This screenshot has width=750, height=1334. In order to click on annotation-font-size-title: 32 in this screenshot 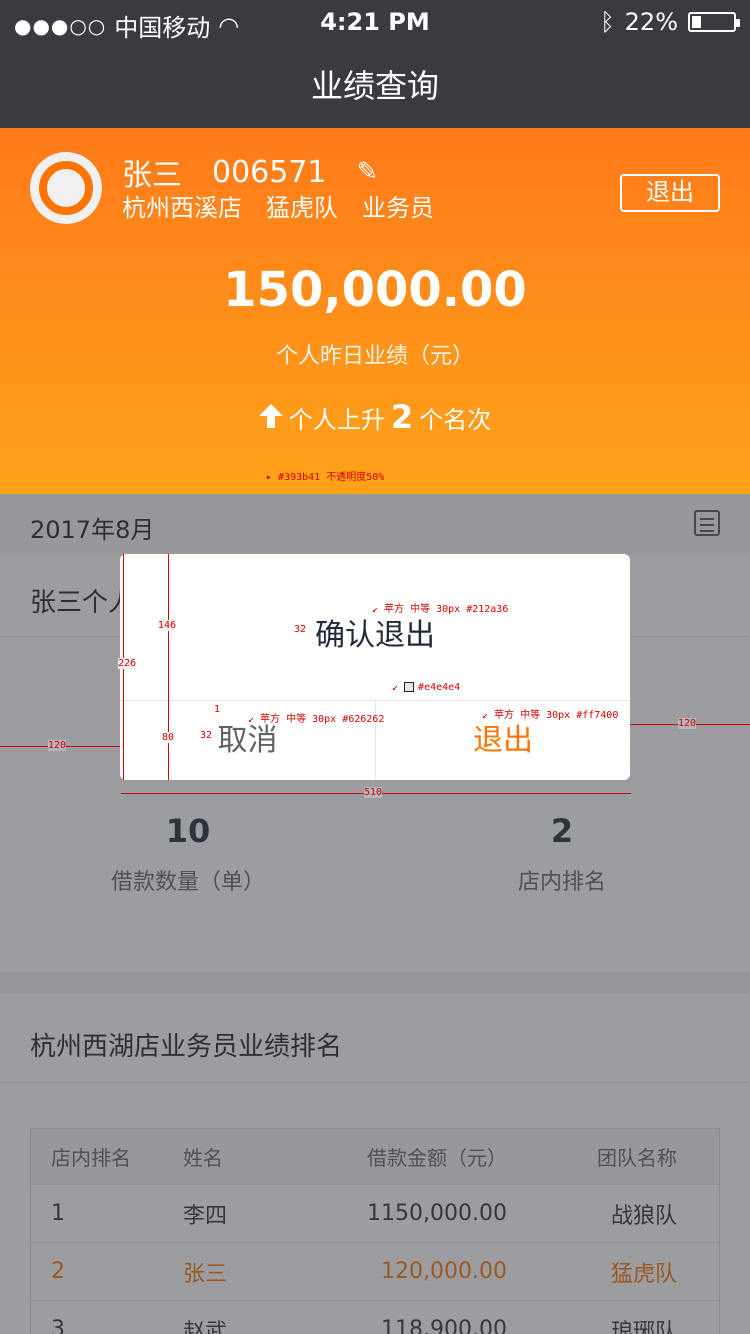, I will do `click(300, 629)`.